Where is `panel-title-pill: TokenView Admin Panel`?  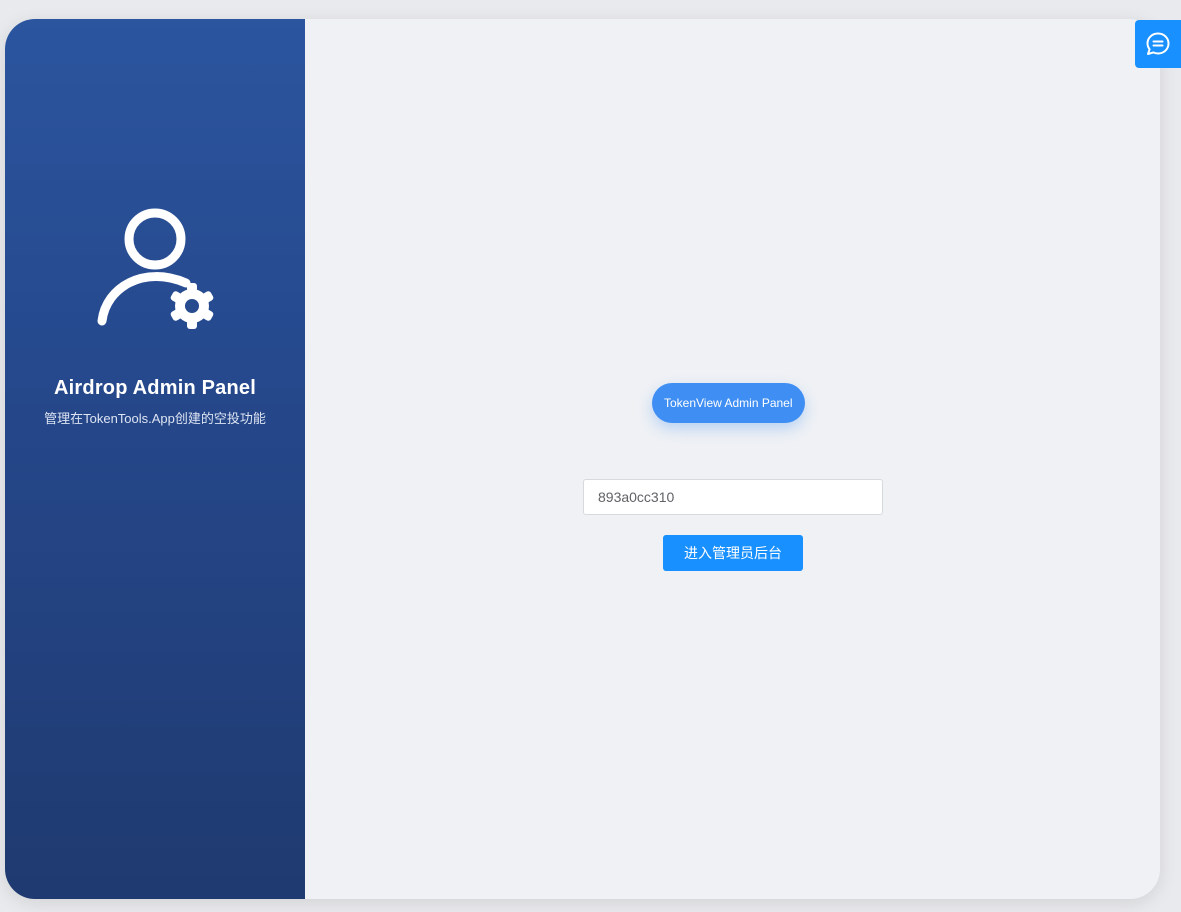 panel-title-pill: TokenView Admin Panel is located at coordinates (728, 403).